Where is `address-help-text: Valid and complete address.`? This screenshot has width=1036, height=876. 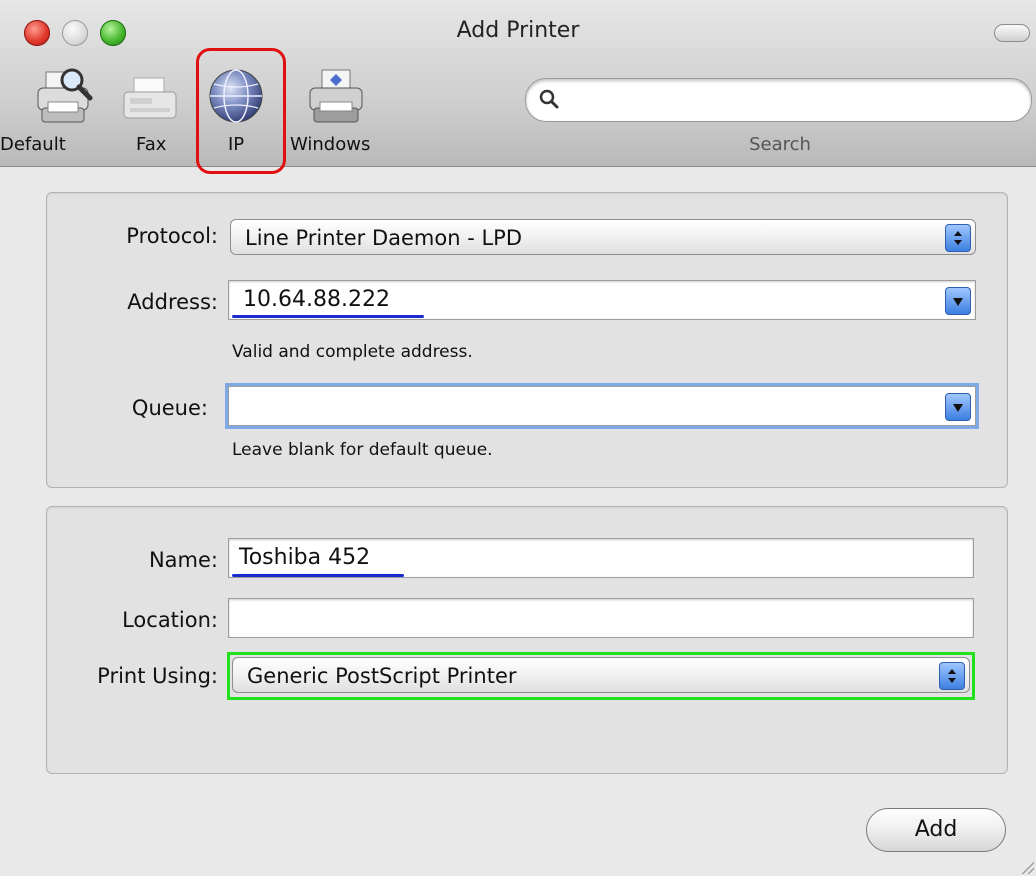
address-help-text: Valid and complete address. is located at coordinates (352, 352).